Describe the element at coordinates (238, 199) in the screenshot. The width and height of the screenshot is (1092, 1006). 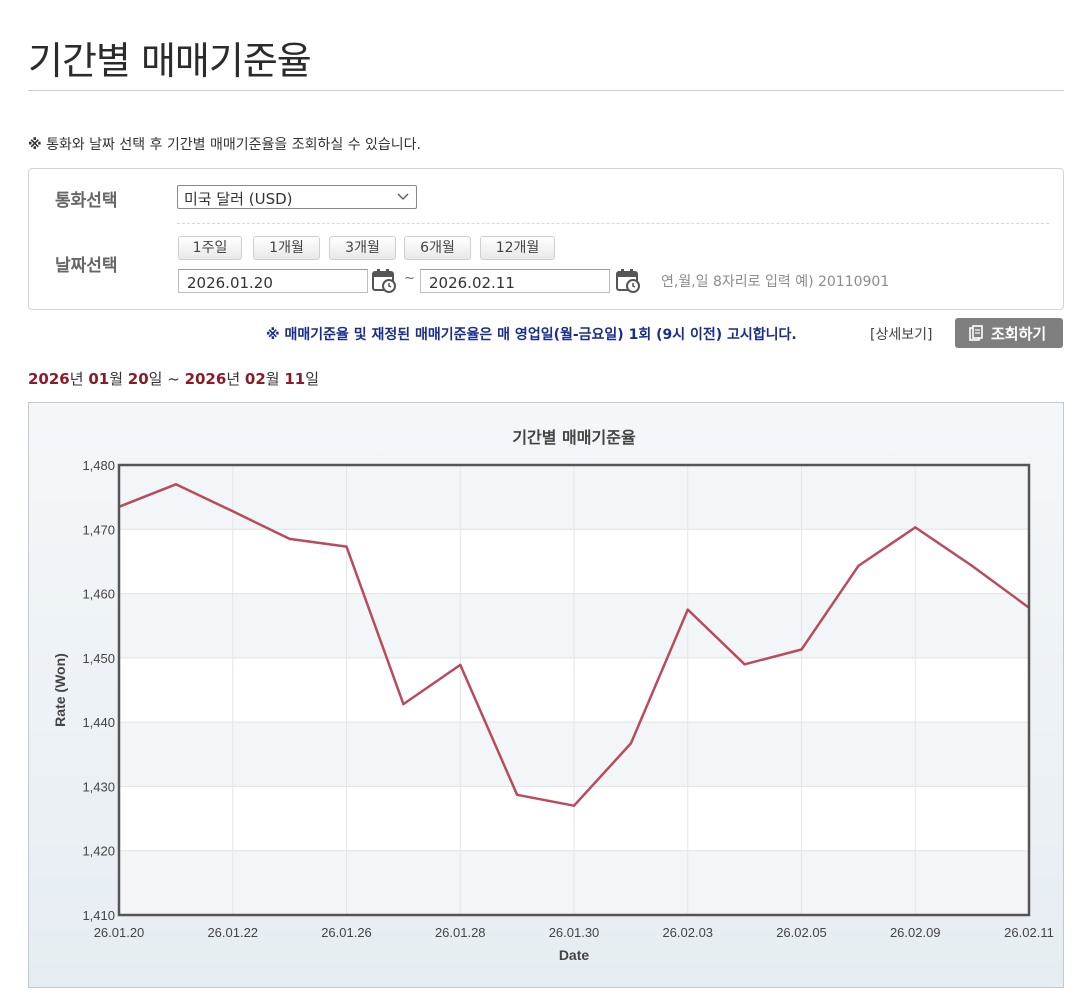
I see `currency-select-value: 미국 달러 (USD)` at that location.